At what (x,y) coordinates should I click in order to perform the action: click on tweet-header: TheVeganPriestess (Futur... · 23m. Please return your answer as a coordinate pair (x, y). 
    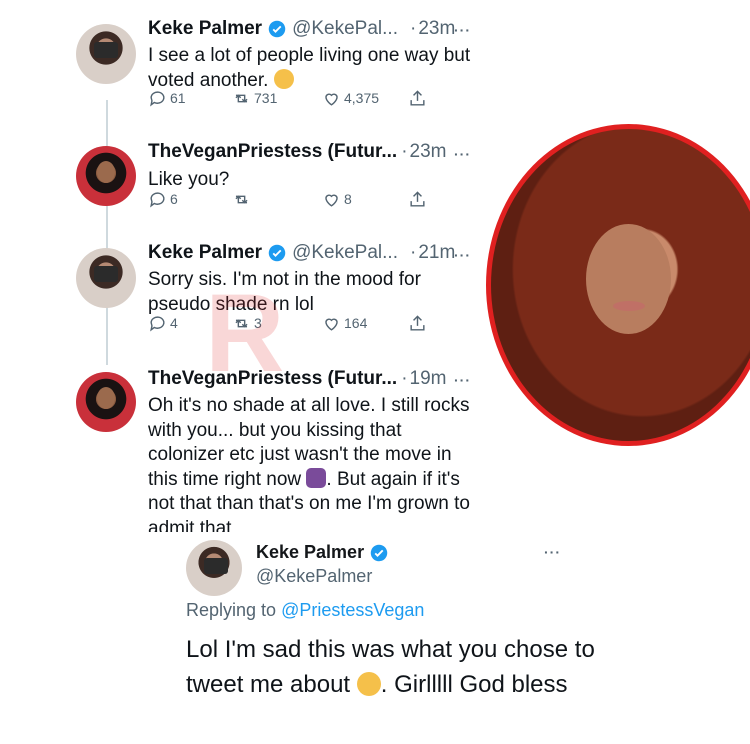
    Looking at the image, I should click on (297, 152).